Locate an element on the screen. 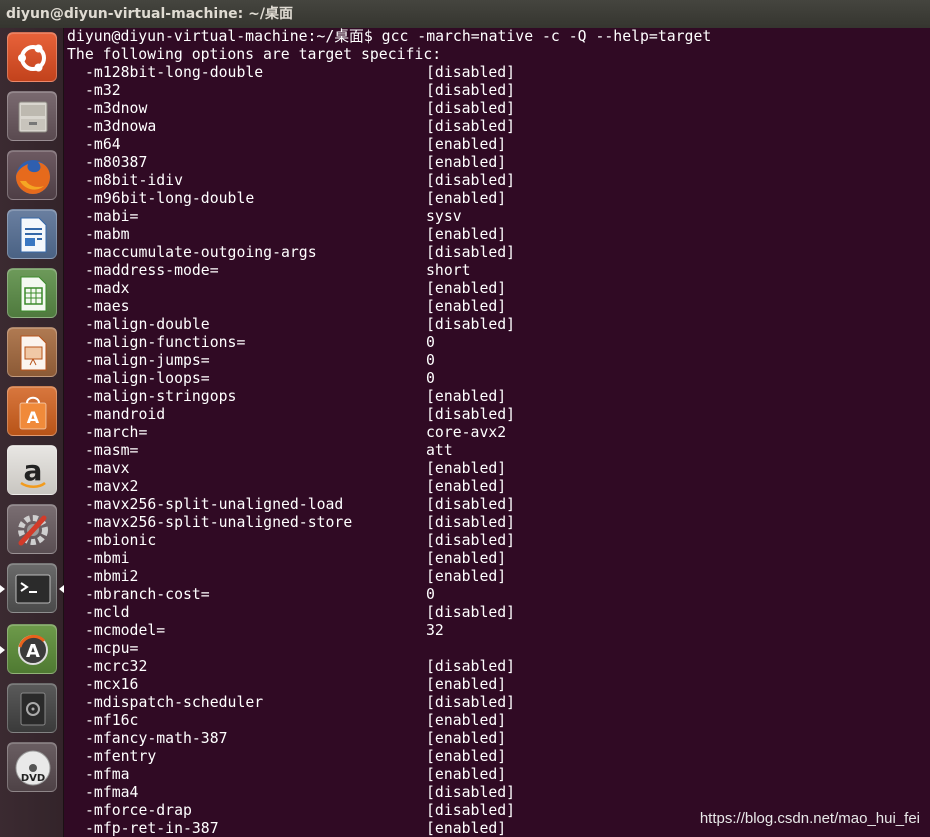 The height and width of the screenshot is (837, 930). option-name: -m96bit-long-double is located at coordinates (170, 198).